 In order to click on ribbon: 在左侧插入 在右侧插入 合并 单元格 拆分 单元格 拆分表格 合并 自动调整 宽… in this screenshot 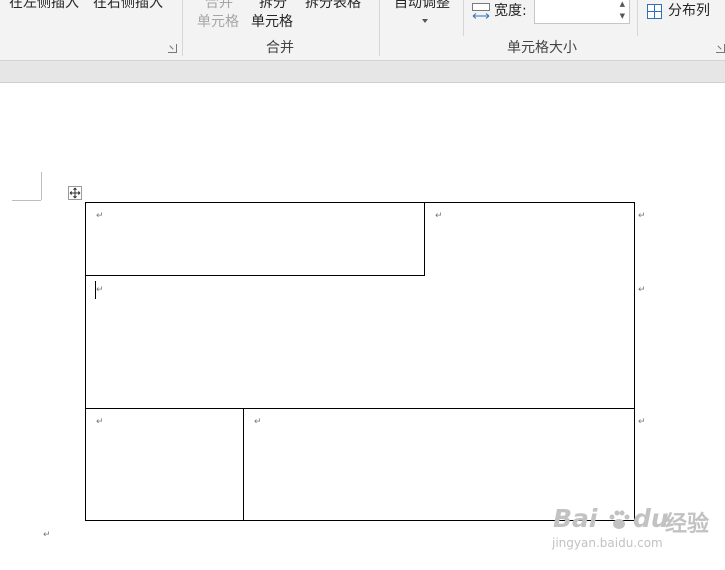, I will do `click(362, 30)`.